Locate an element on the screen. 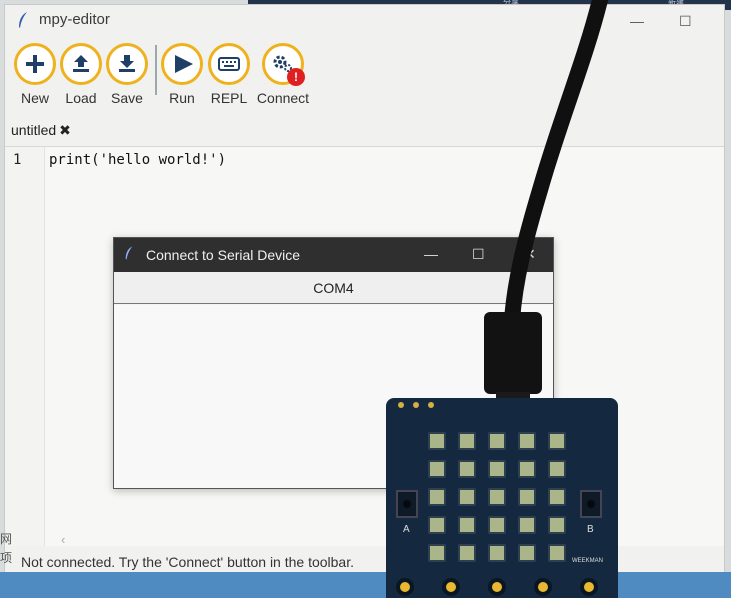 The image size is (731, 598). board-button-b is located at coordinates (591, 504).